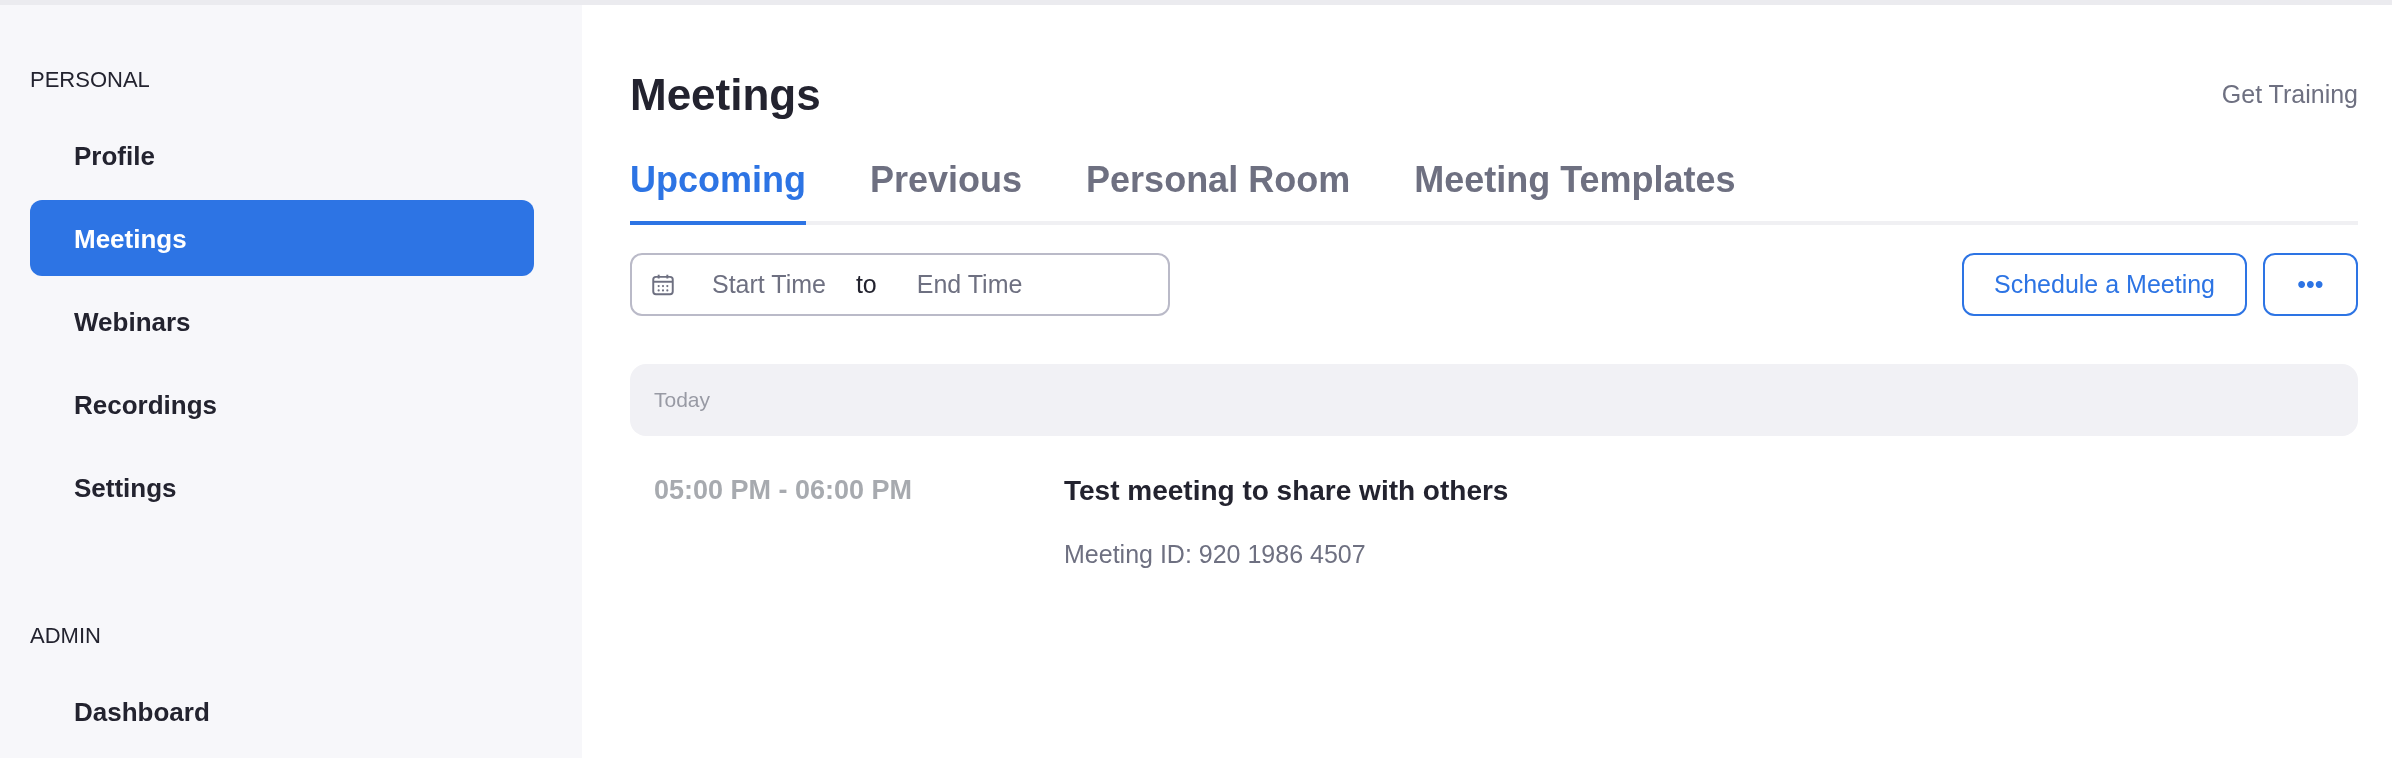  I want to click on meeting-title: Test meeting to share with others, so click(1286, 491).